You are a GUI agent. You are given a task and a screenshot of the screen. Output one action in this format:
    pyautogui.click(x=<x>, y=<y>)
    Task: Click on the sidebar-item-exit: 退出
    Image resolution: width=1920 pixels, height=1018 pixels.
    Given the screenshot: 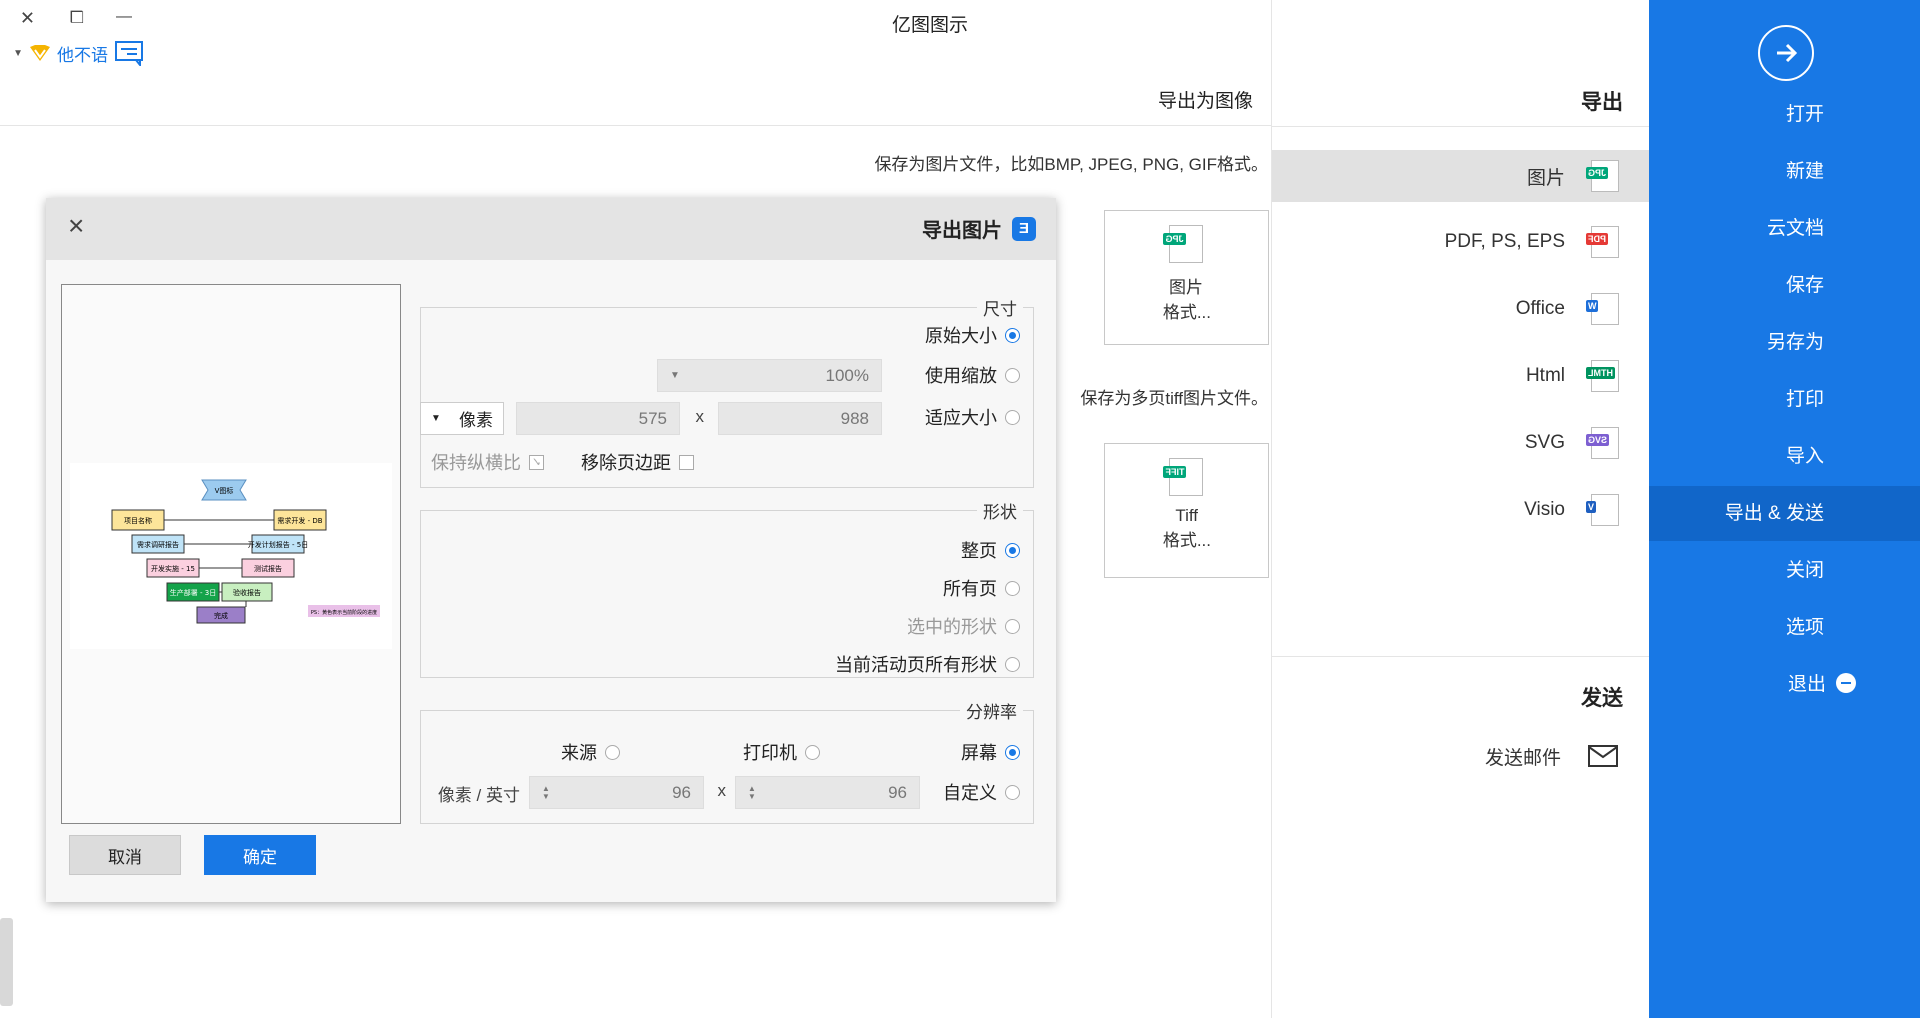 What is the action you would take?
    pyautogui.click(x=1784, y=684)
    